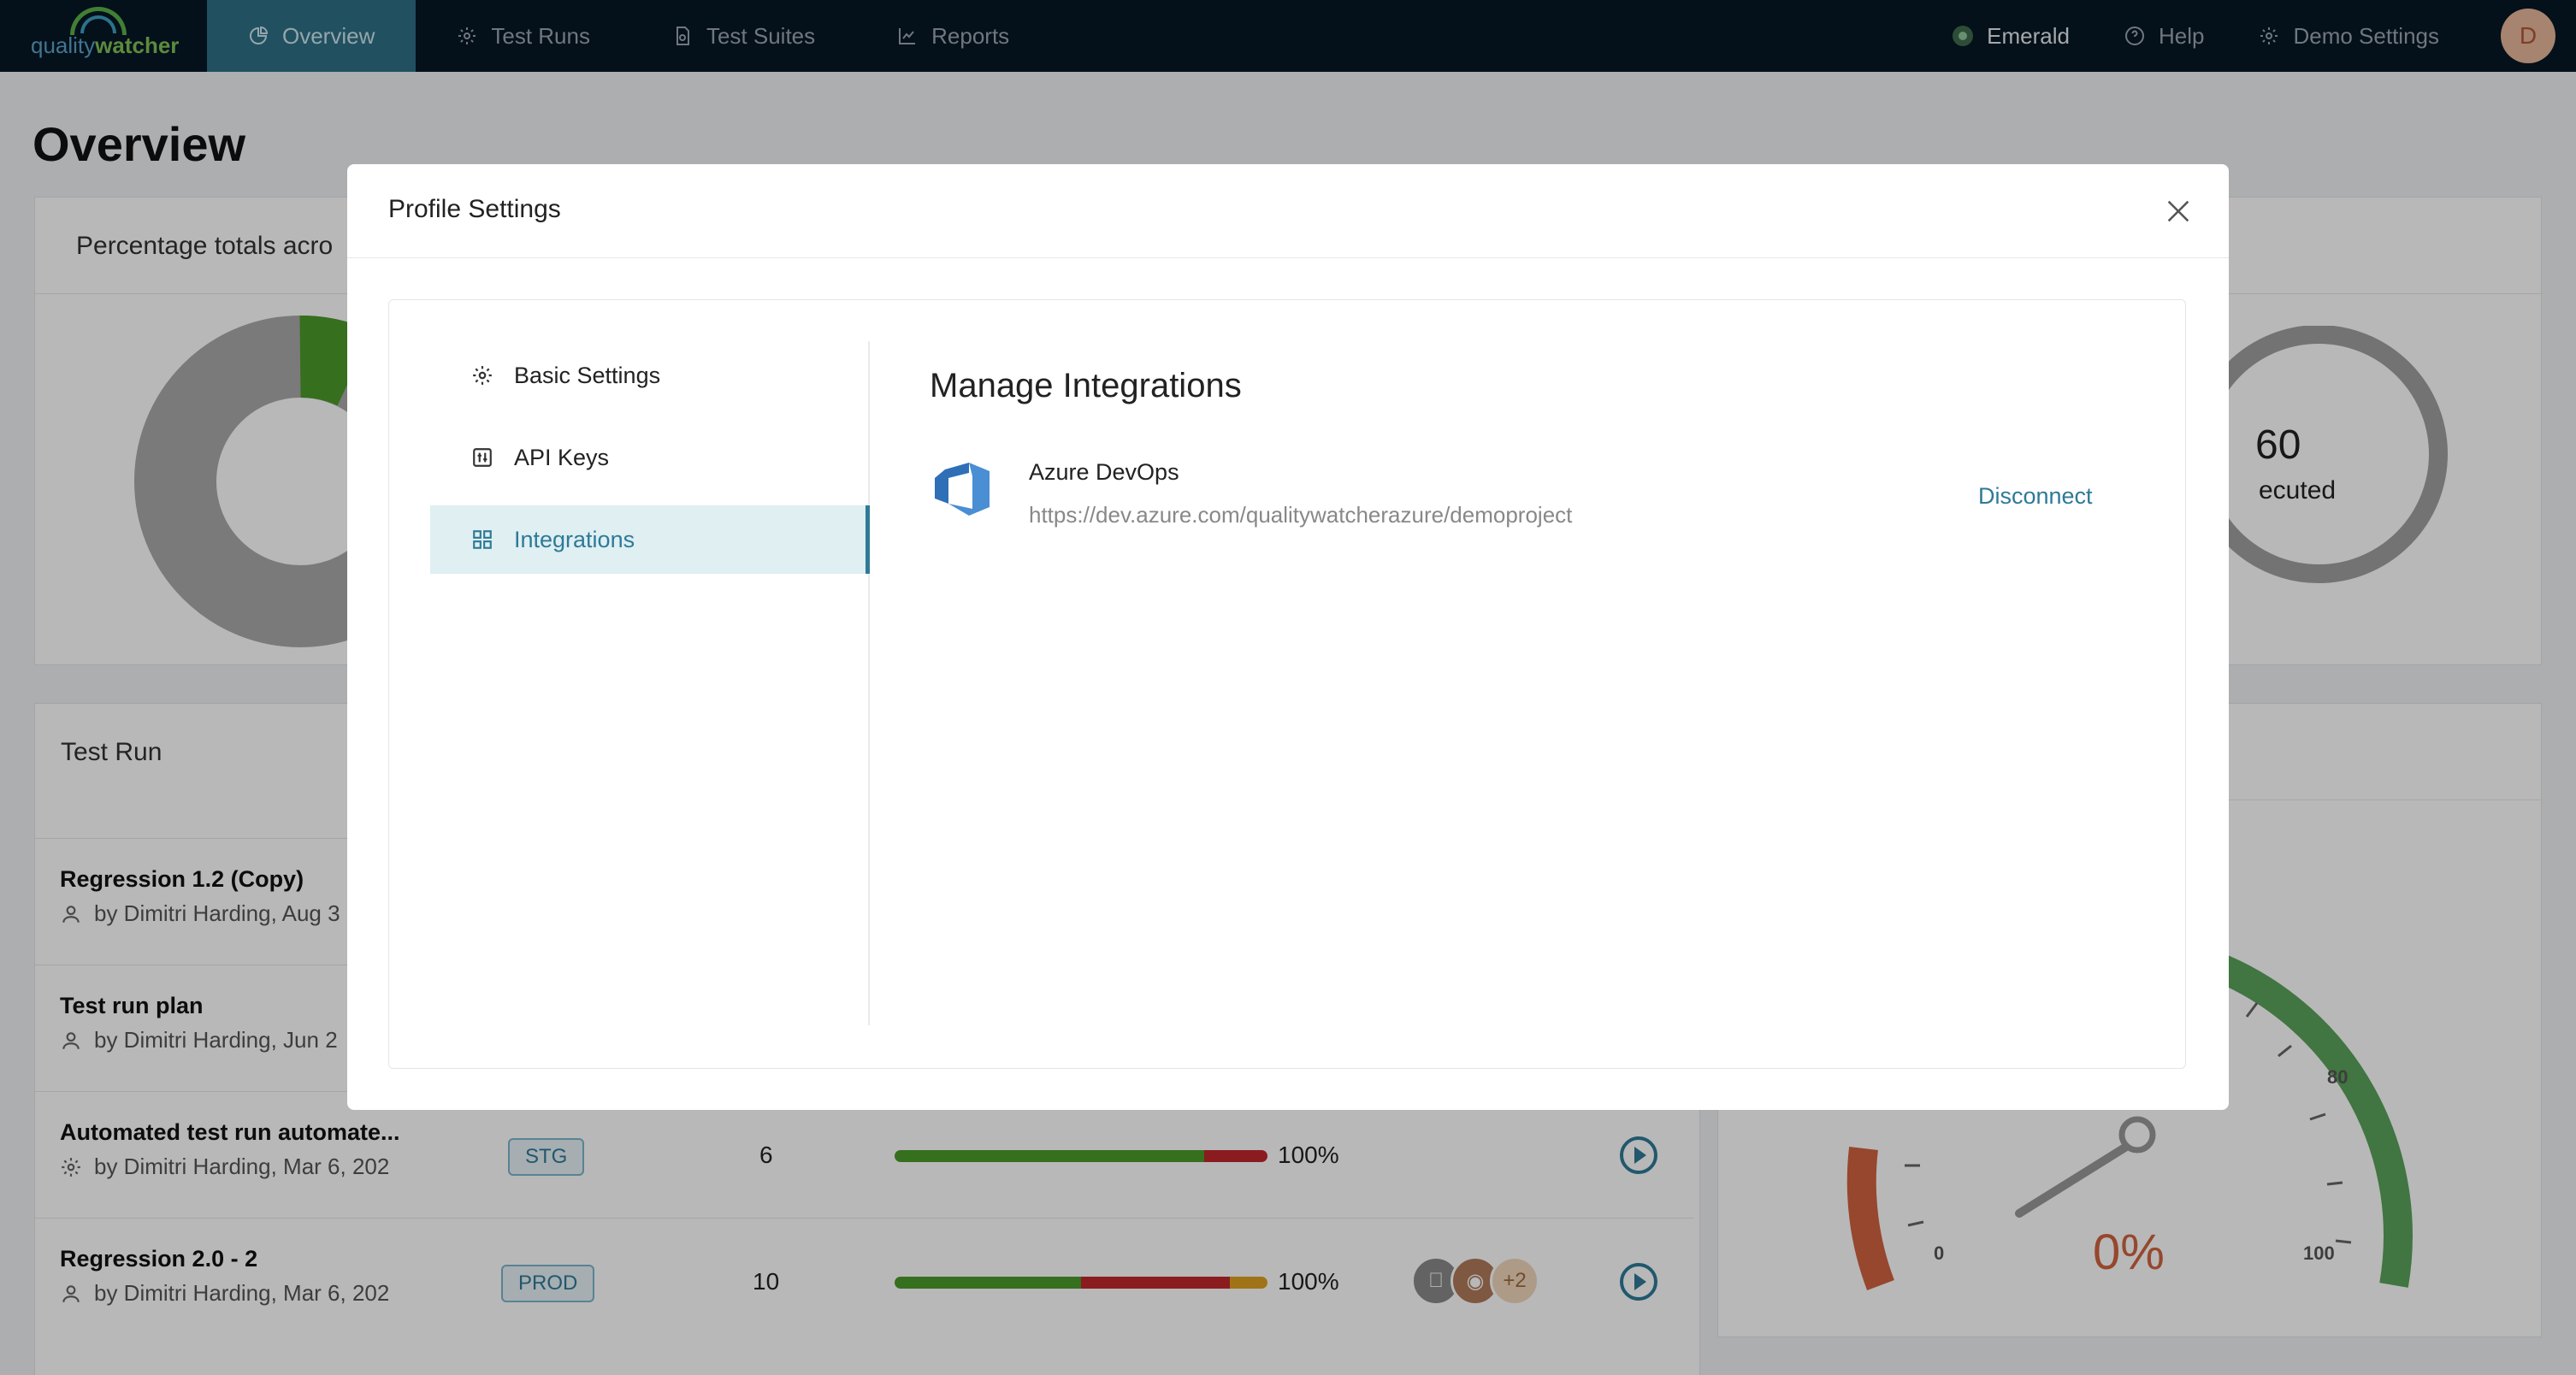 This screenshot has width=2576, height=1375. What do you see at coordinates (482, 457) in the screenshot?
I see `key-icon` at bounding box center [482, 457].